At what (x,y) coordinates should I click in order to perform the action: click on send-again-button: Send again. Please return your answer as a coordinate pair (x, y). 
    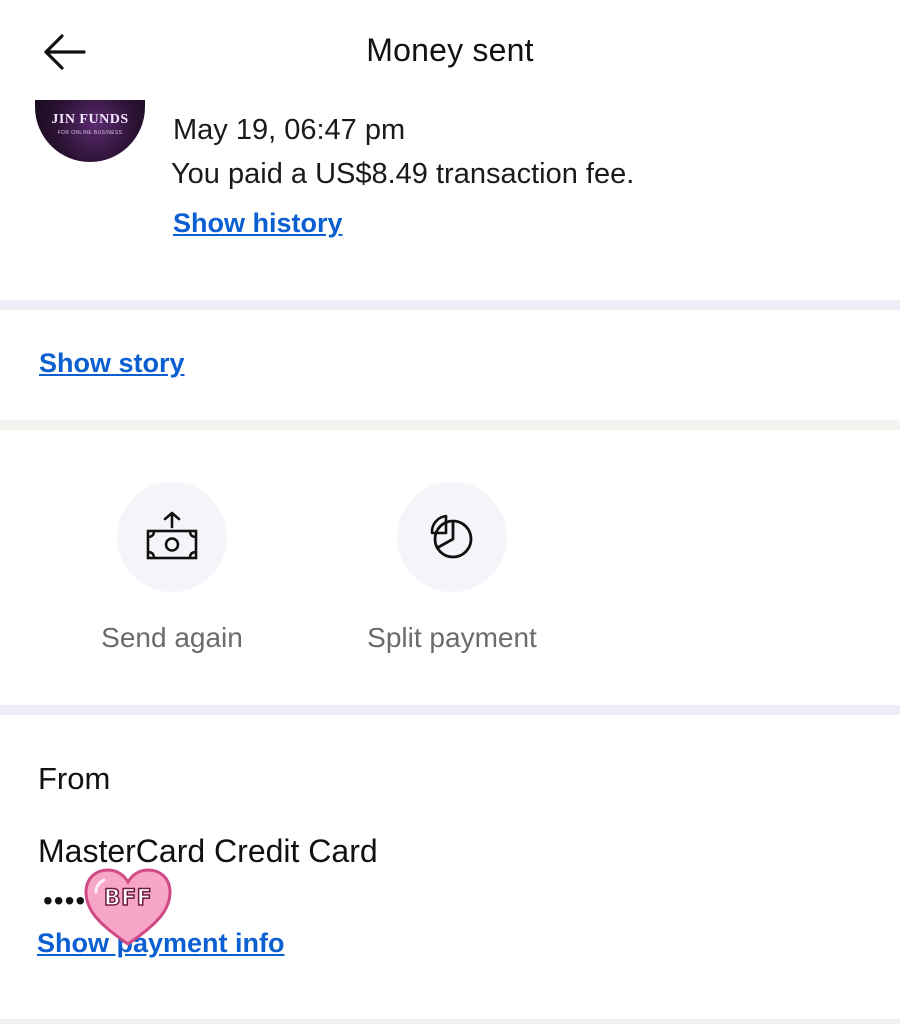
    Looking at the image, I should click on (172, 568).